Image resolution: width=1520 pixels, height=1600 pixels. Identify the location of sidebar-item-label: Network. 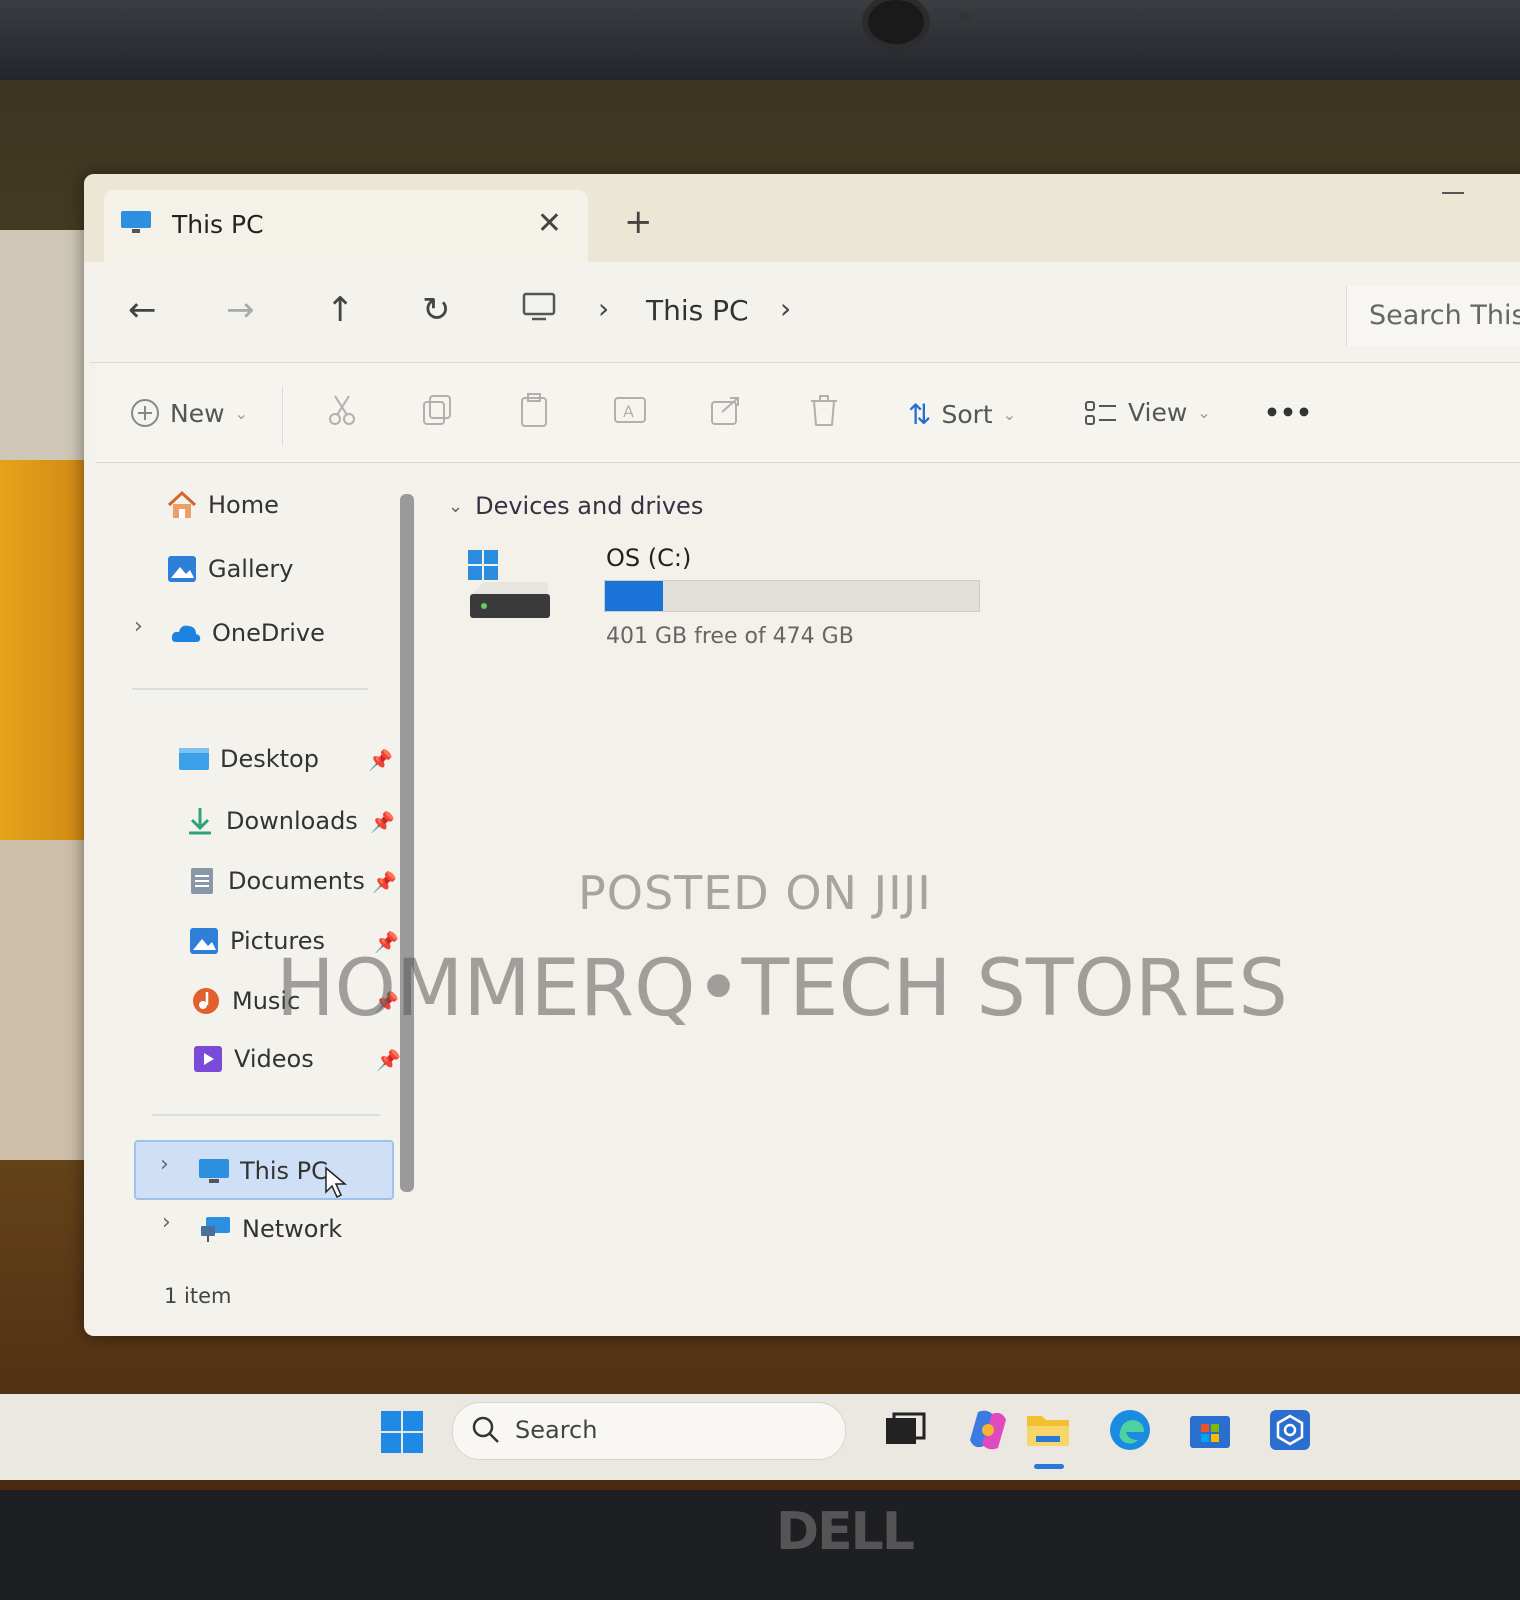
(292, 1229).